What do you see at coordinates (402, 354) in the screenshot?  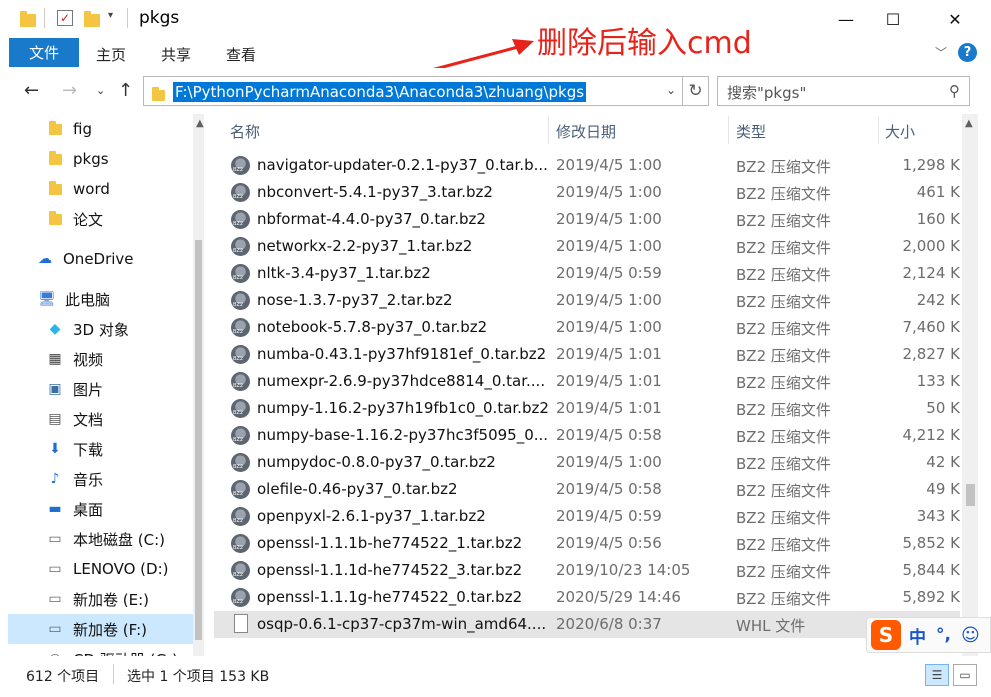 I see `file-name: numba-0.43.1-py37hf9181ef_0.tar.bz2` at bounding box center [402, 354].